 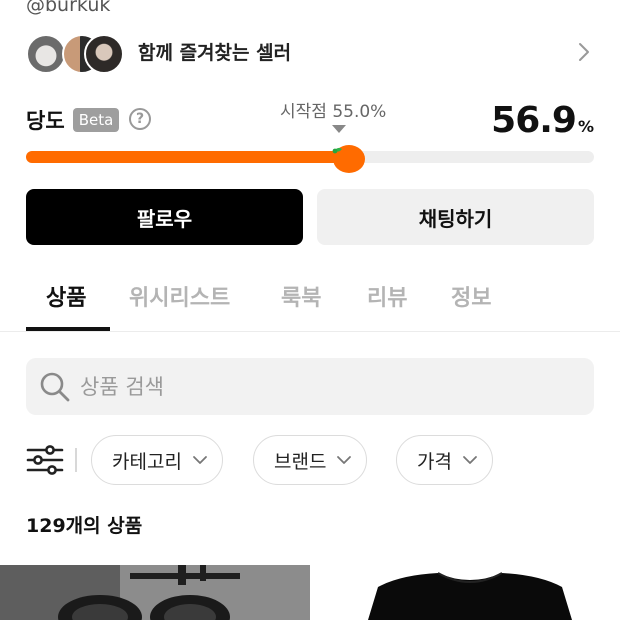 I want to click on search-input, so click(x=320, y=386).